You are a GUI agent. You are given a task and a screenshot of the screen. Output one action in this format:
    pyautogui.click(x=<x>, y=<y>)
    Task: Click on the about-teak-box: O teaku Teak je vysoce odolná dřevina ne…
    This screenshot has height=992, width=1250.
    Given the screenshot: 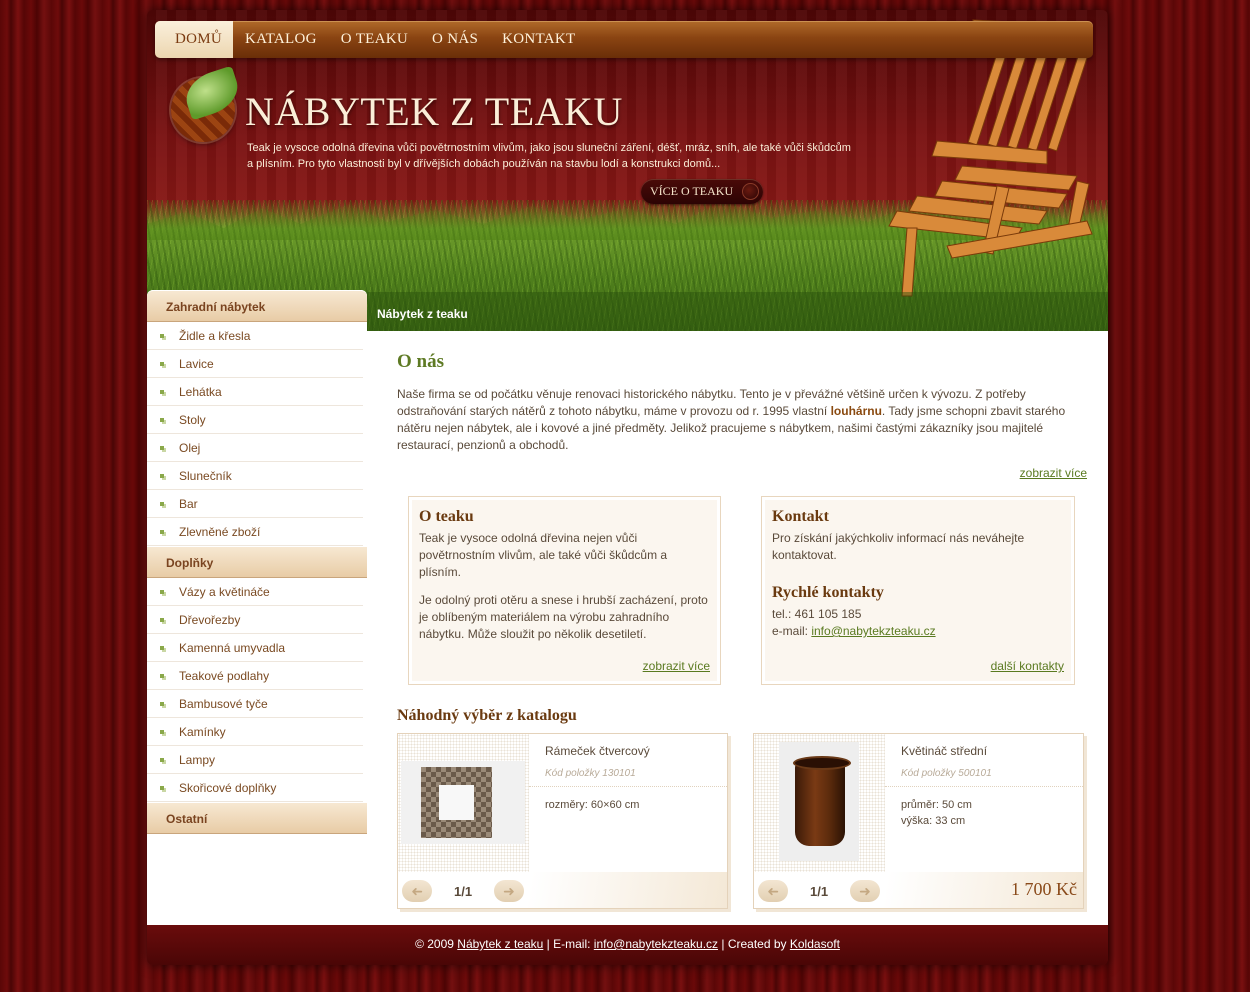 What is the action you would take?
    pyautogui.click(x=564, y=590)
    